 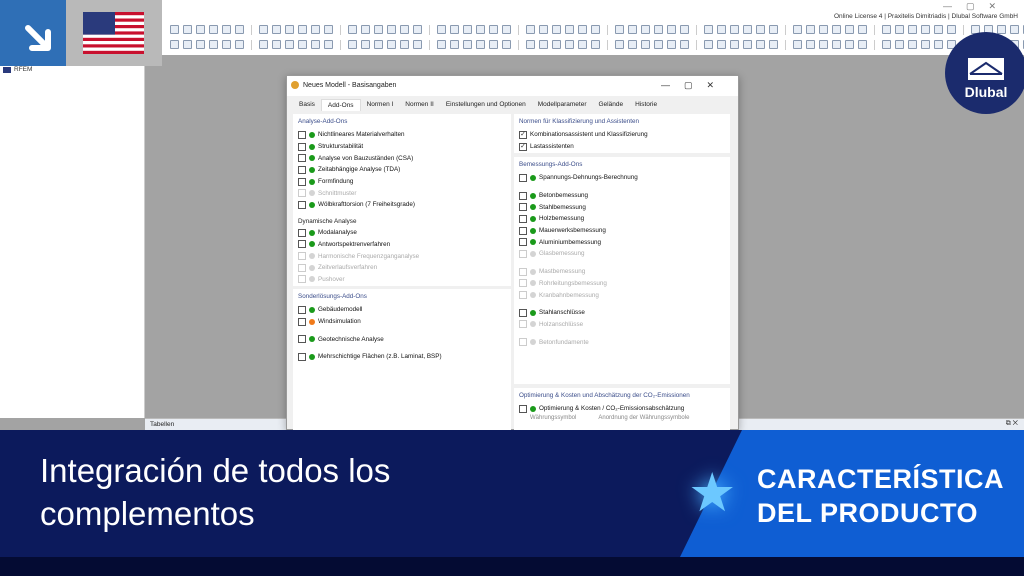 I want to click on window-controls: —▢✕, so click(x=976, y=6).